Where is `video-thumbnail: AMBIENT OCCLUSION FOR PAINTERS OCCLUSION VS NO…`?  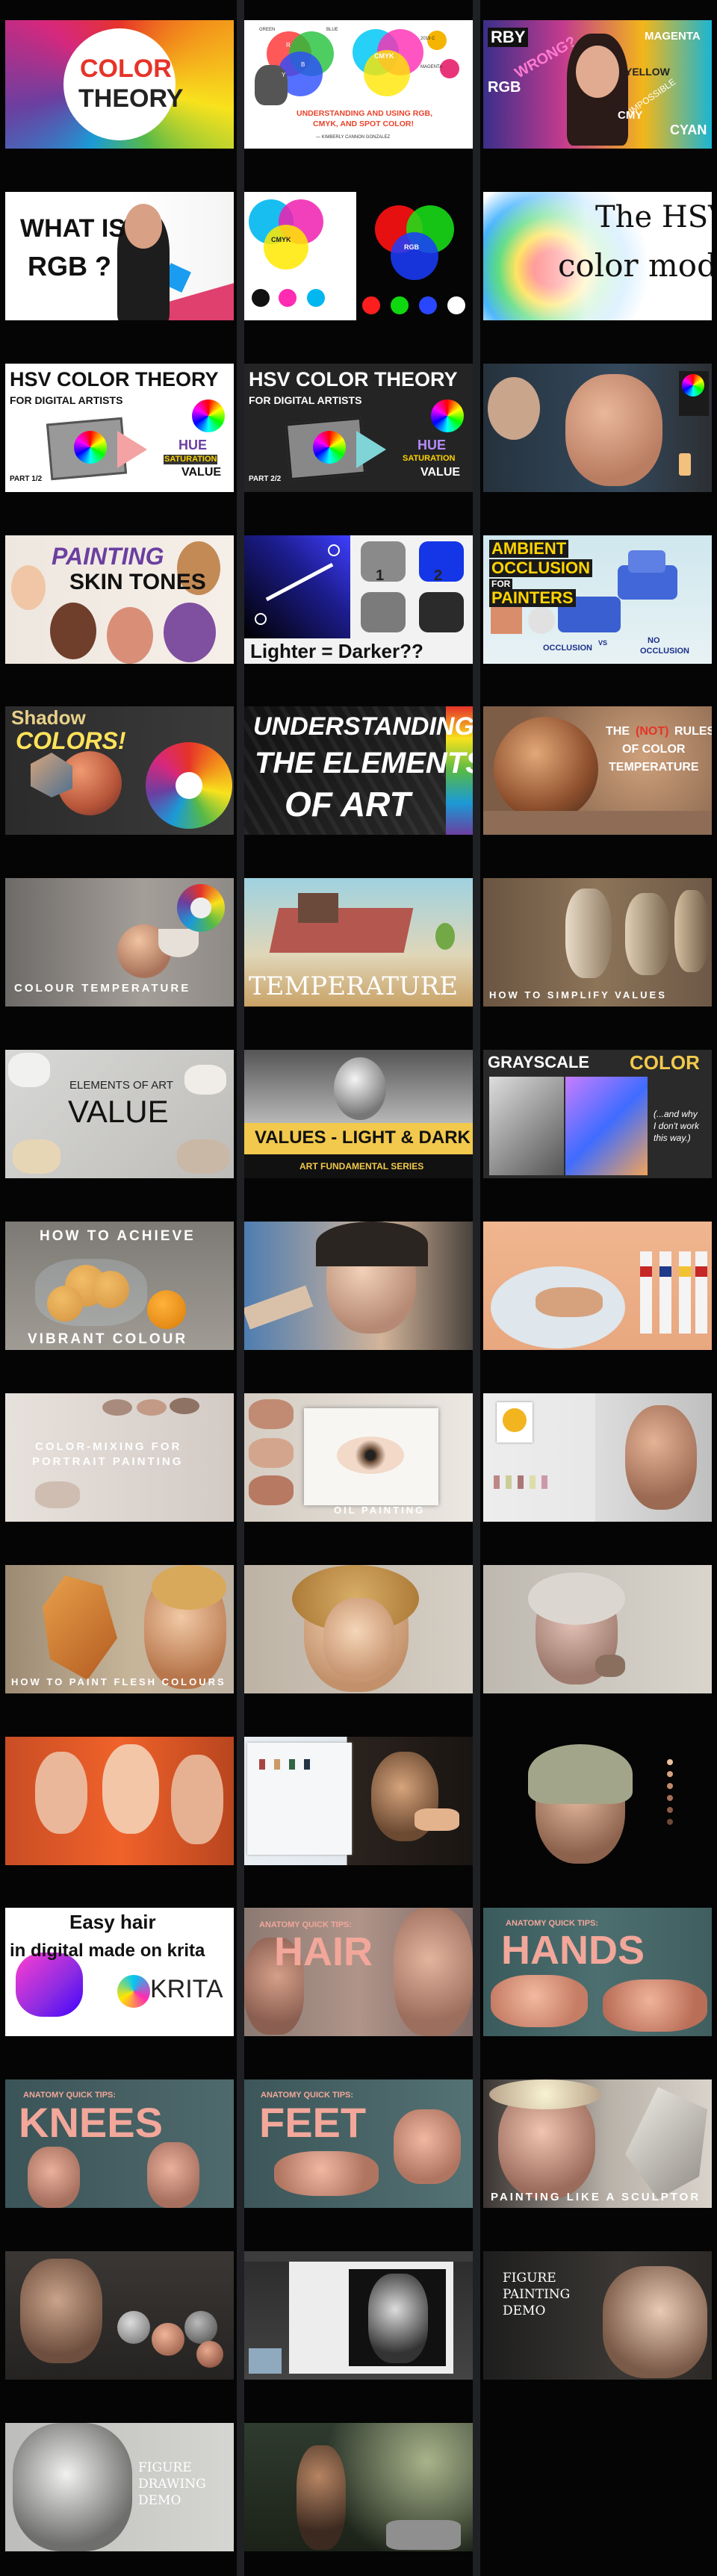 video-thumbnail: AMBIENT OCCLUSION FOR PAINTERS OCCLUSION VS NO… is located at coordinates (597, 599).